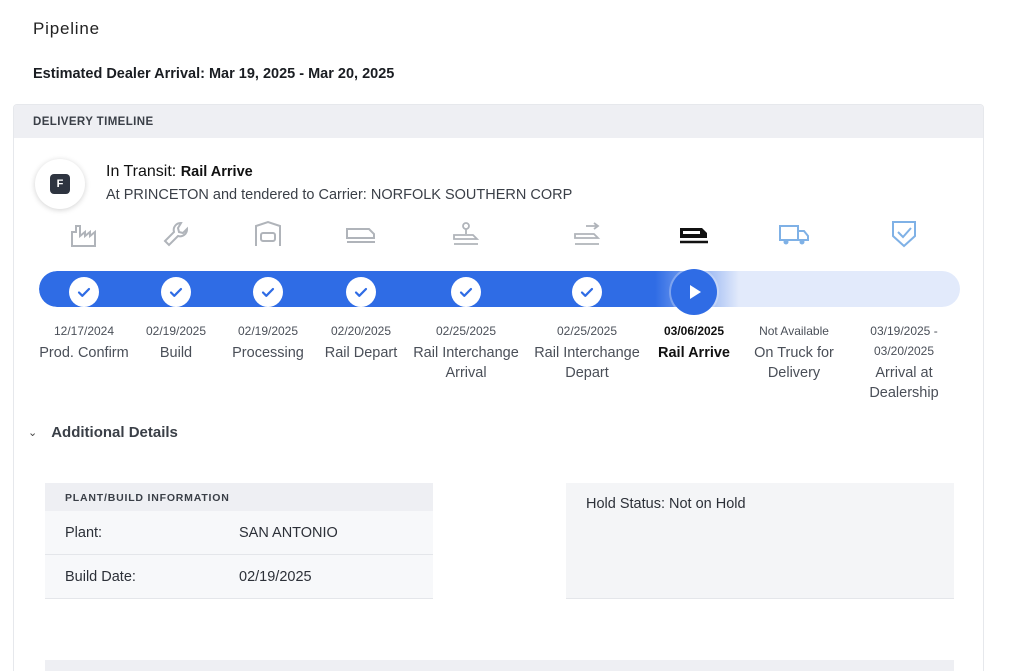  What do you see at coordinates (239, 497) in the screenshot?
I see `plant-build-header: PLANT/BUILD INFORMATION` at bounding box center [239, 497].